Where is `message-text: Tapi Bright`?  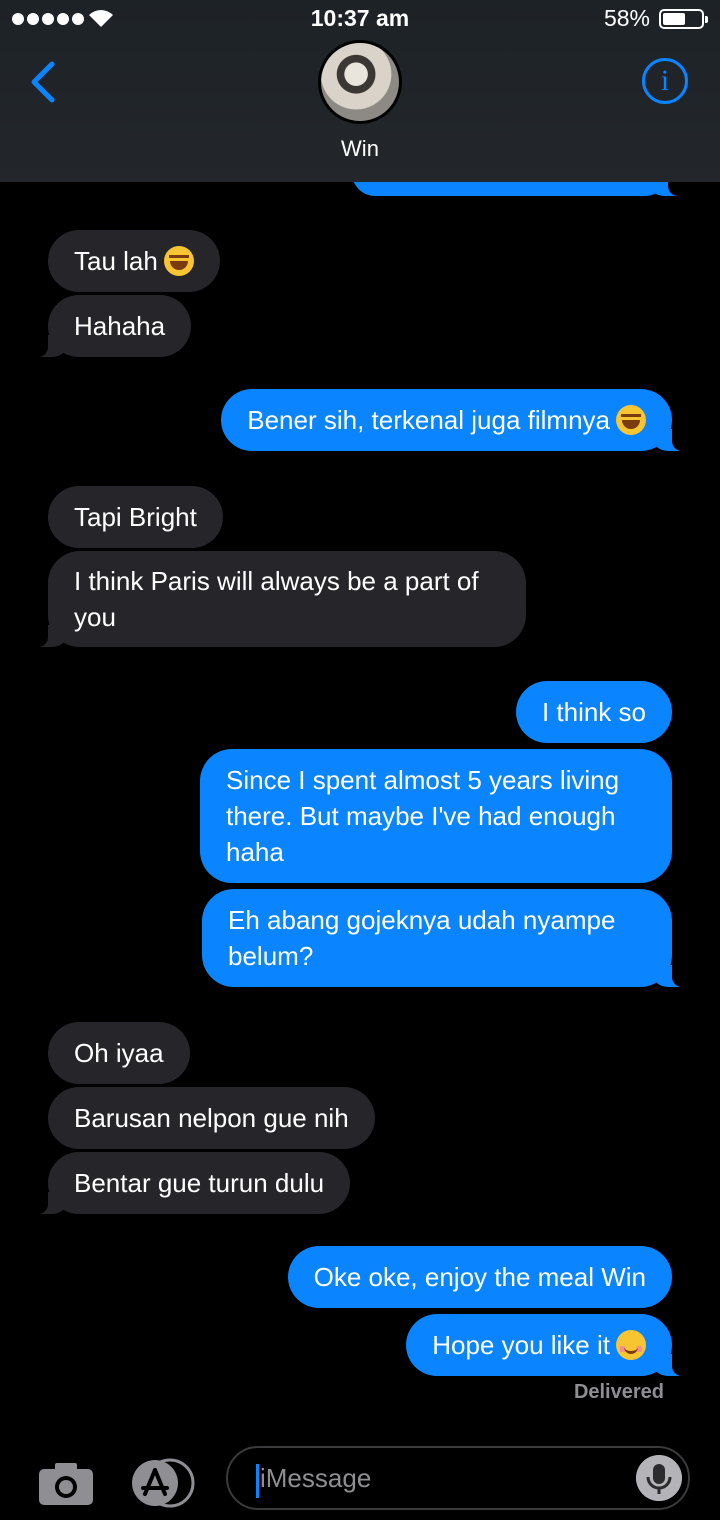
message-text: Tapi Bright is located at coordinates (135, 517).